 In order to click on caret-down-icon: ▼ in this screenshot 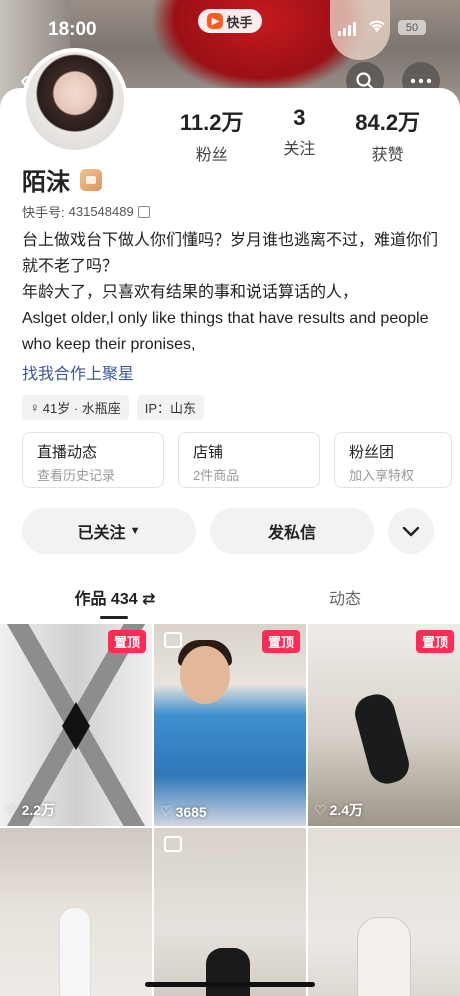, I will do `click(135, 531)`.